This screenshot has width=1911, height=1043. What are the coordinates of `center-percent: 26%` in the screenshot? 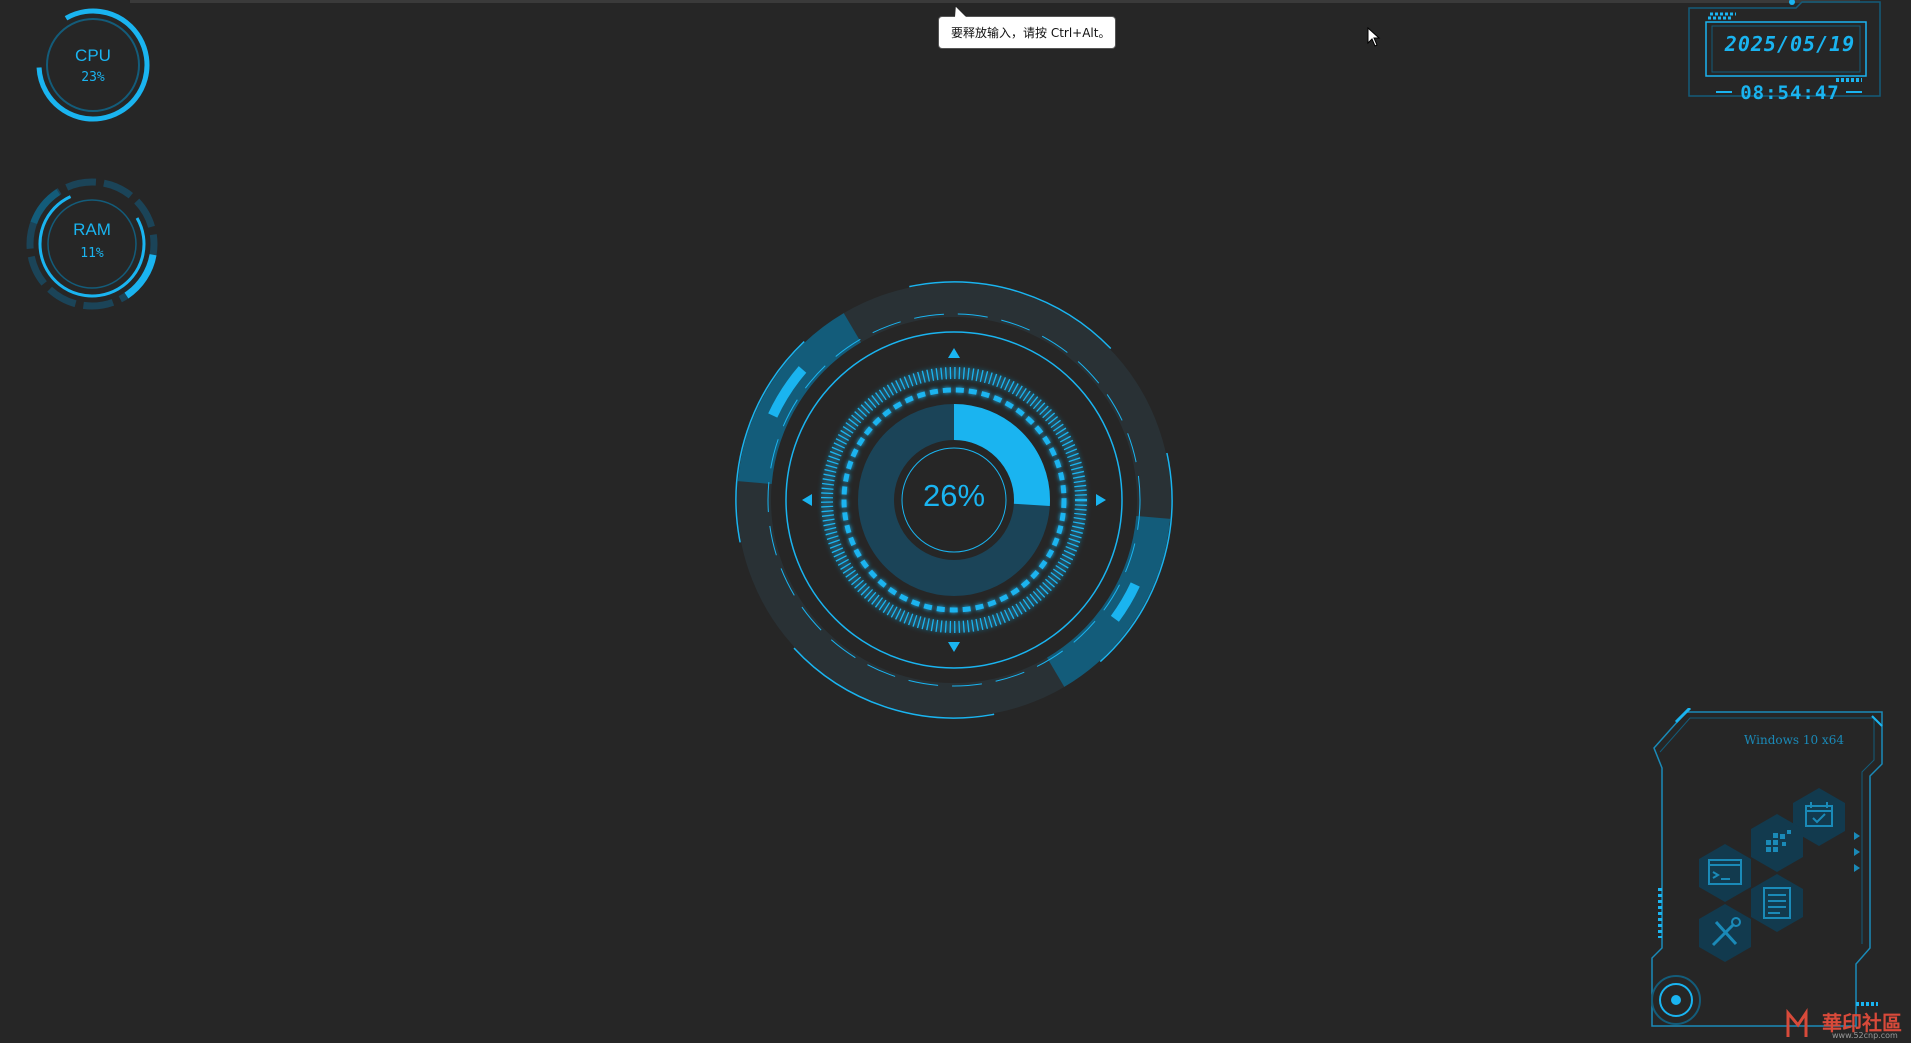 It's located at (954, 495).